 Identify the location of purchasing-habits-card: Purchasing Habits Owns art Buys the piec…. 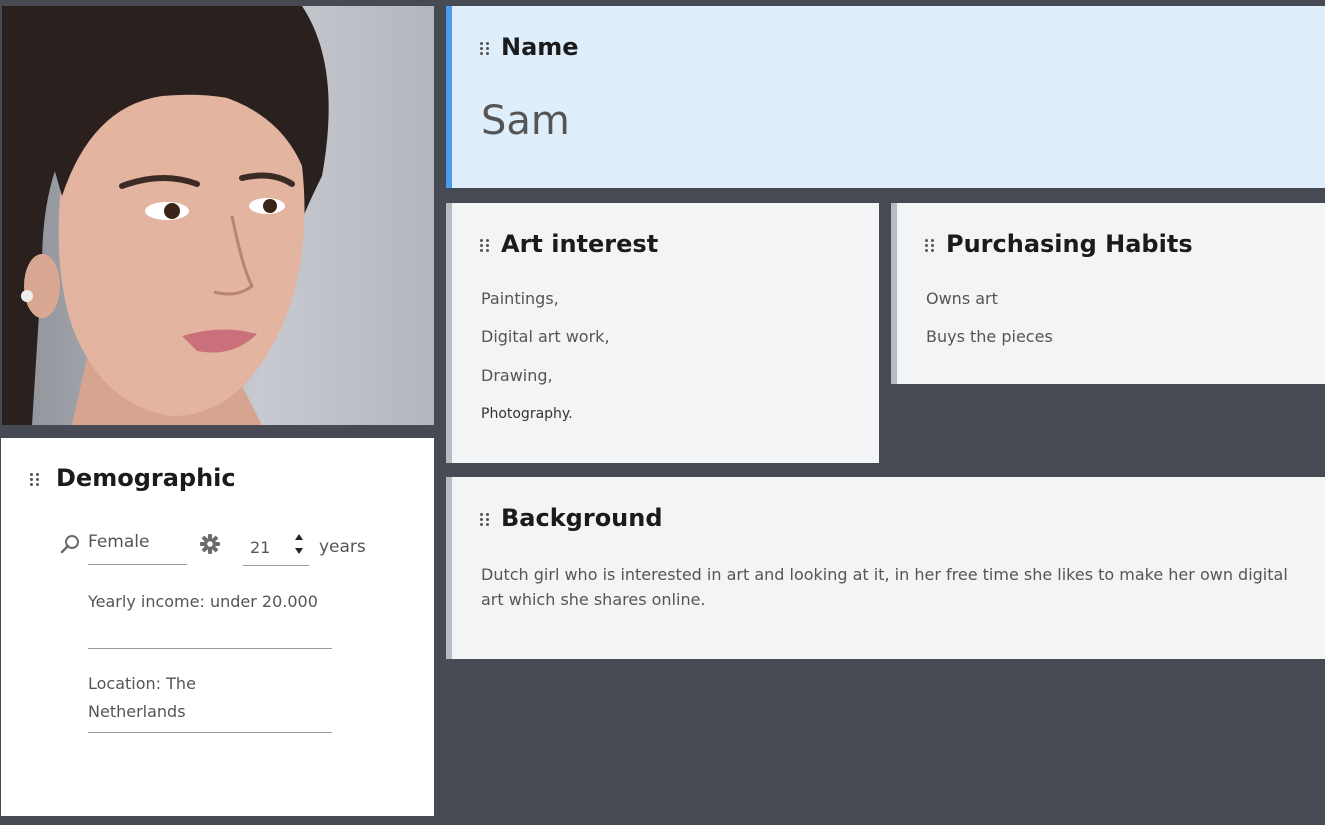
(1108, 293).